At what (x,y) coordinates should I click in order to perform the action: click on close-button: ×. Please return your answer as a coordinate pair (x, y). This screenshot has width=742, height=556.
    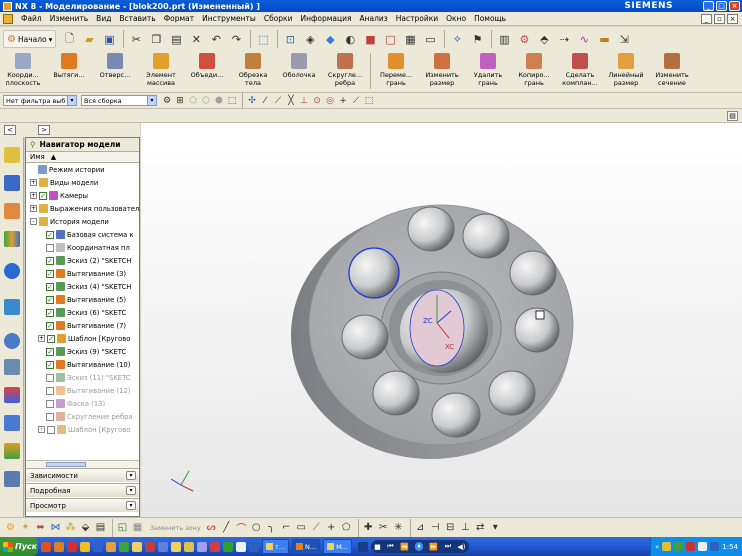
    Looking at the image, I should click on (734, 6).